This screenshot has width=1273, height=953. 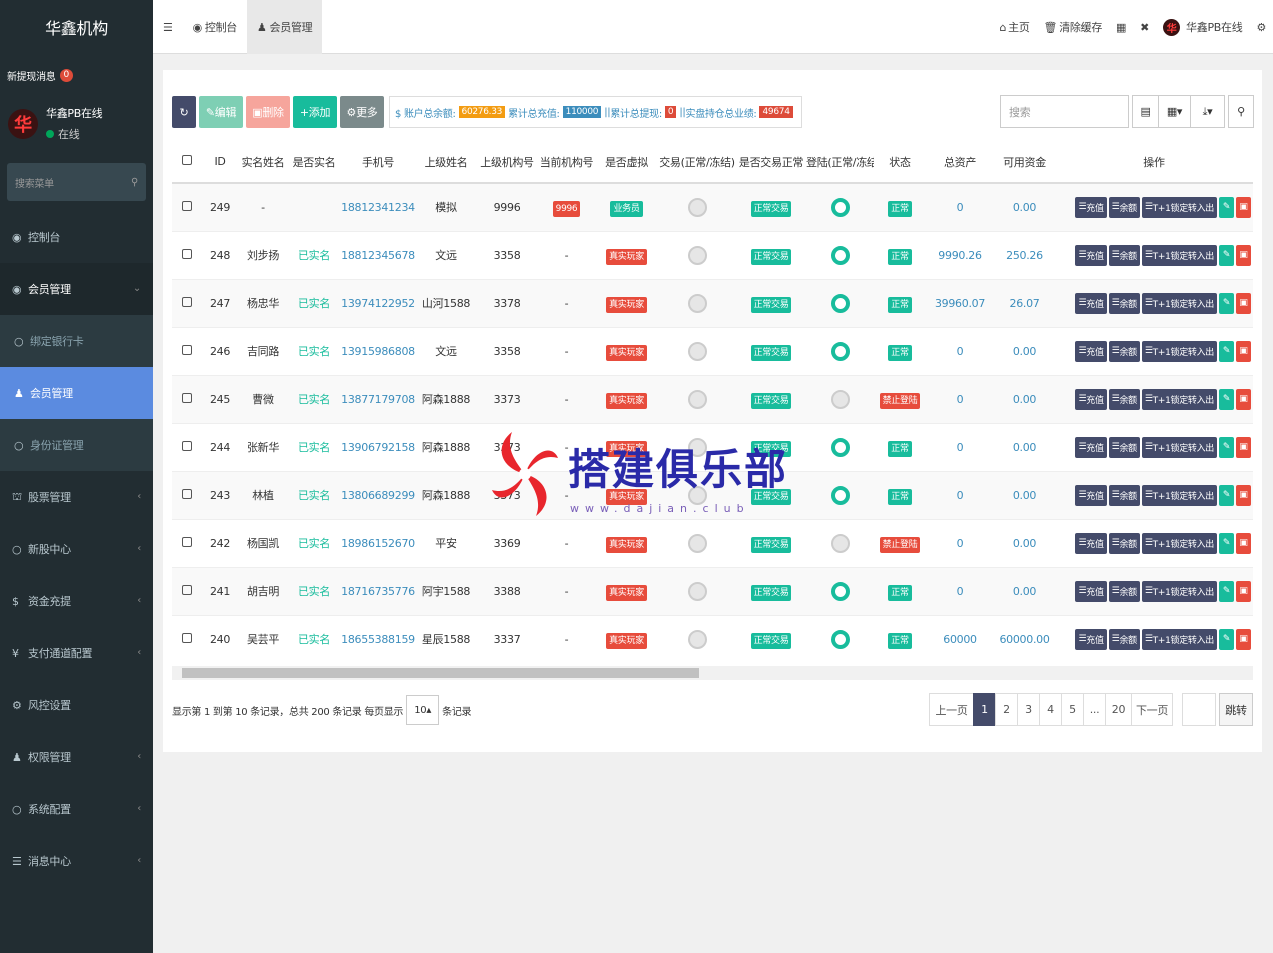 I want to click on edit-button: ✎ 编辑, so click(x=221, y=112).